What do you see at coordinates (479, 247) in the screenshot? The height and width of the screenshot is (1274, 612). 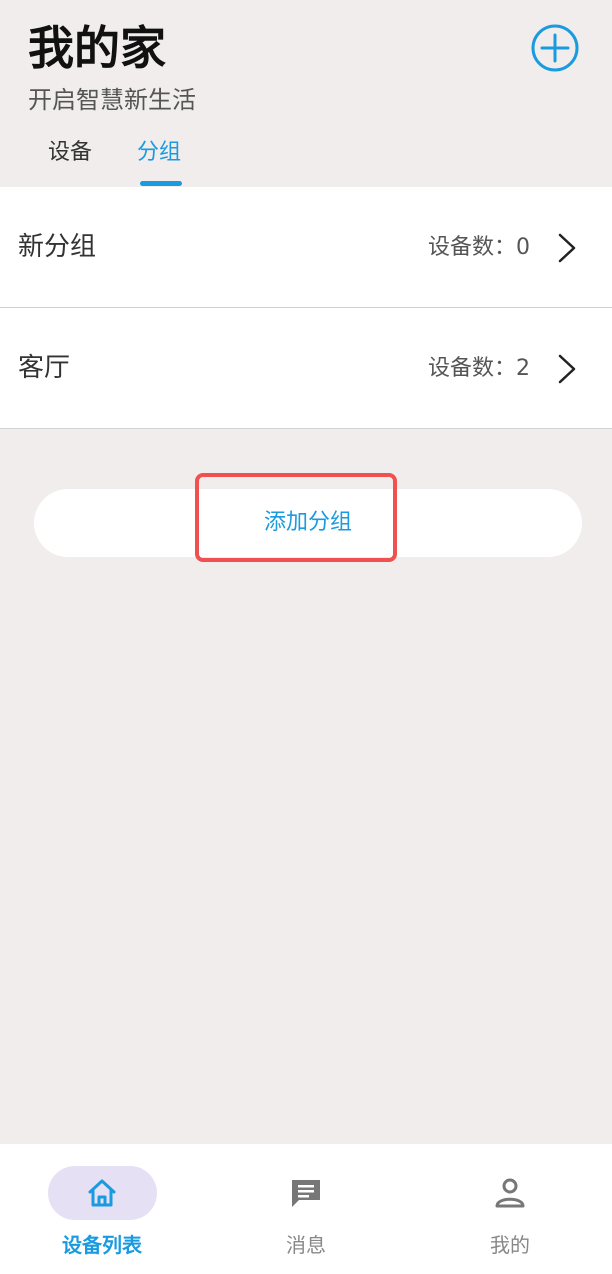 I see `group-device-count: 设备数：0` at bounding box center [479, 247].